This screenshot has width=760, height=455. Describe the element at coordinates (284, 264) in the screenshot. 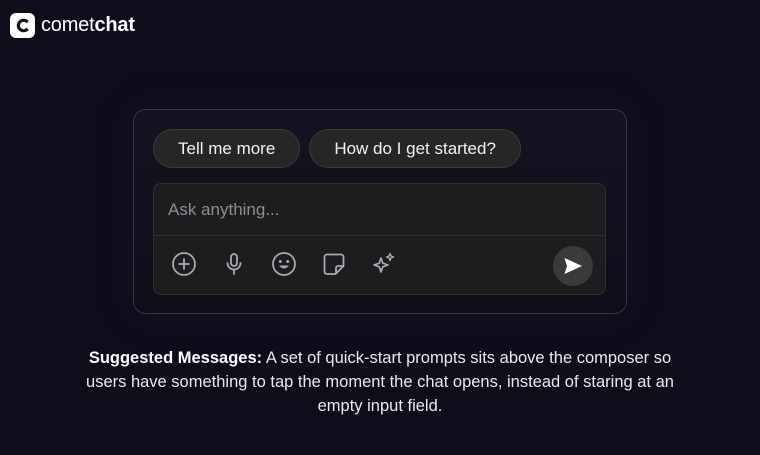

I see `emoji-icon` at that location.